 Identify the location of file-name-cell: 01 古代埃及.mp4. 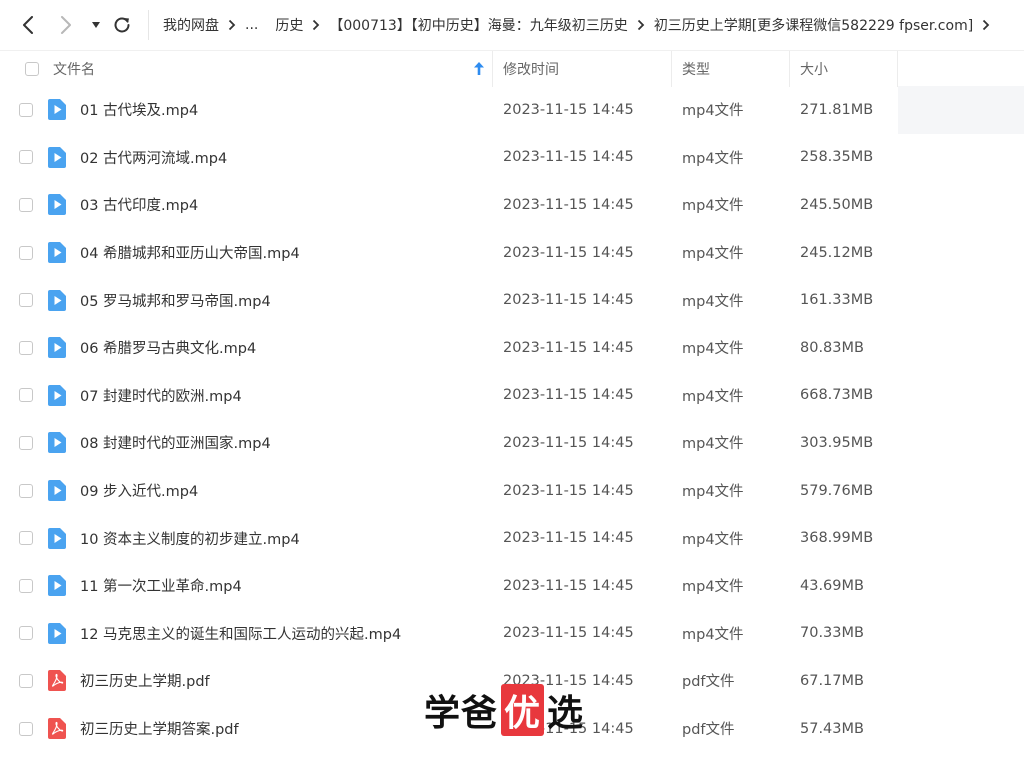
(246, 110).